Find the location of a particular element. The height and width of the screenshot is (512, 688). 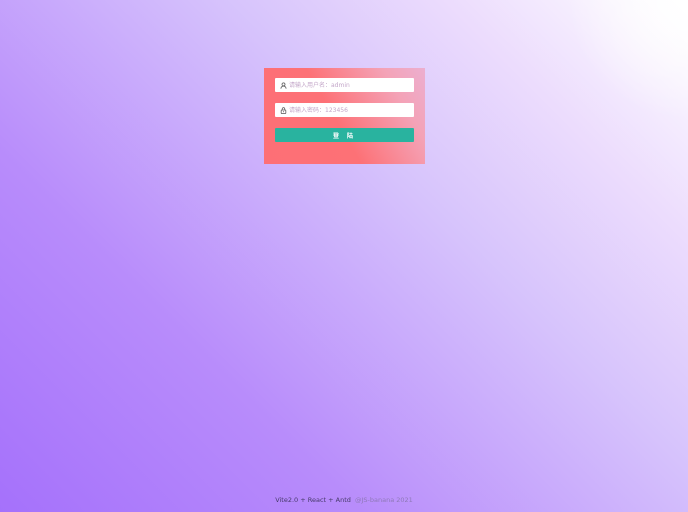

login-card: 登 陆 is located at coordinates (344, 116).